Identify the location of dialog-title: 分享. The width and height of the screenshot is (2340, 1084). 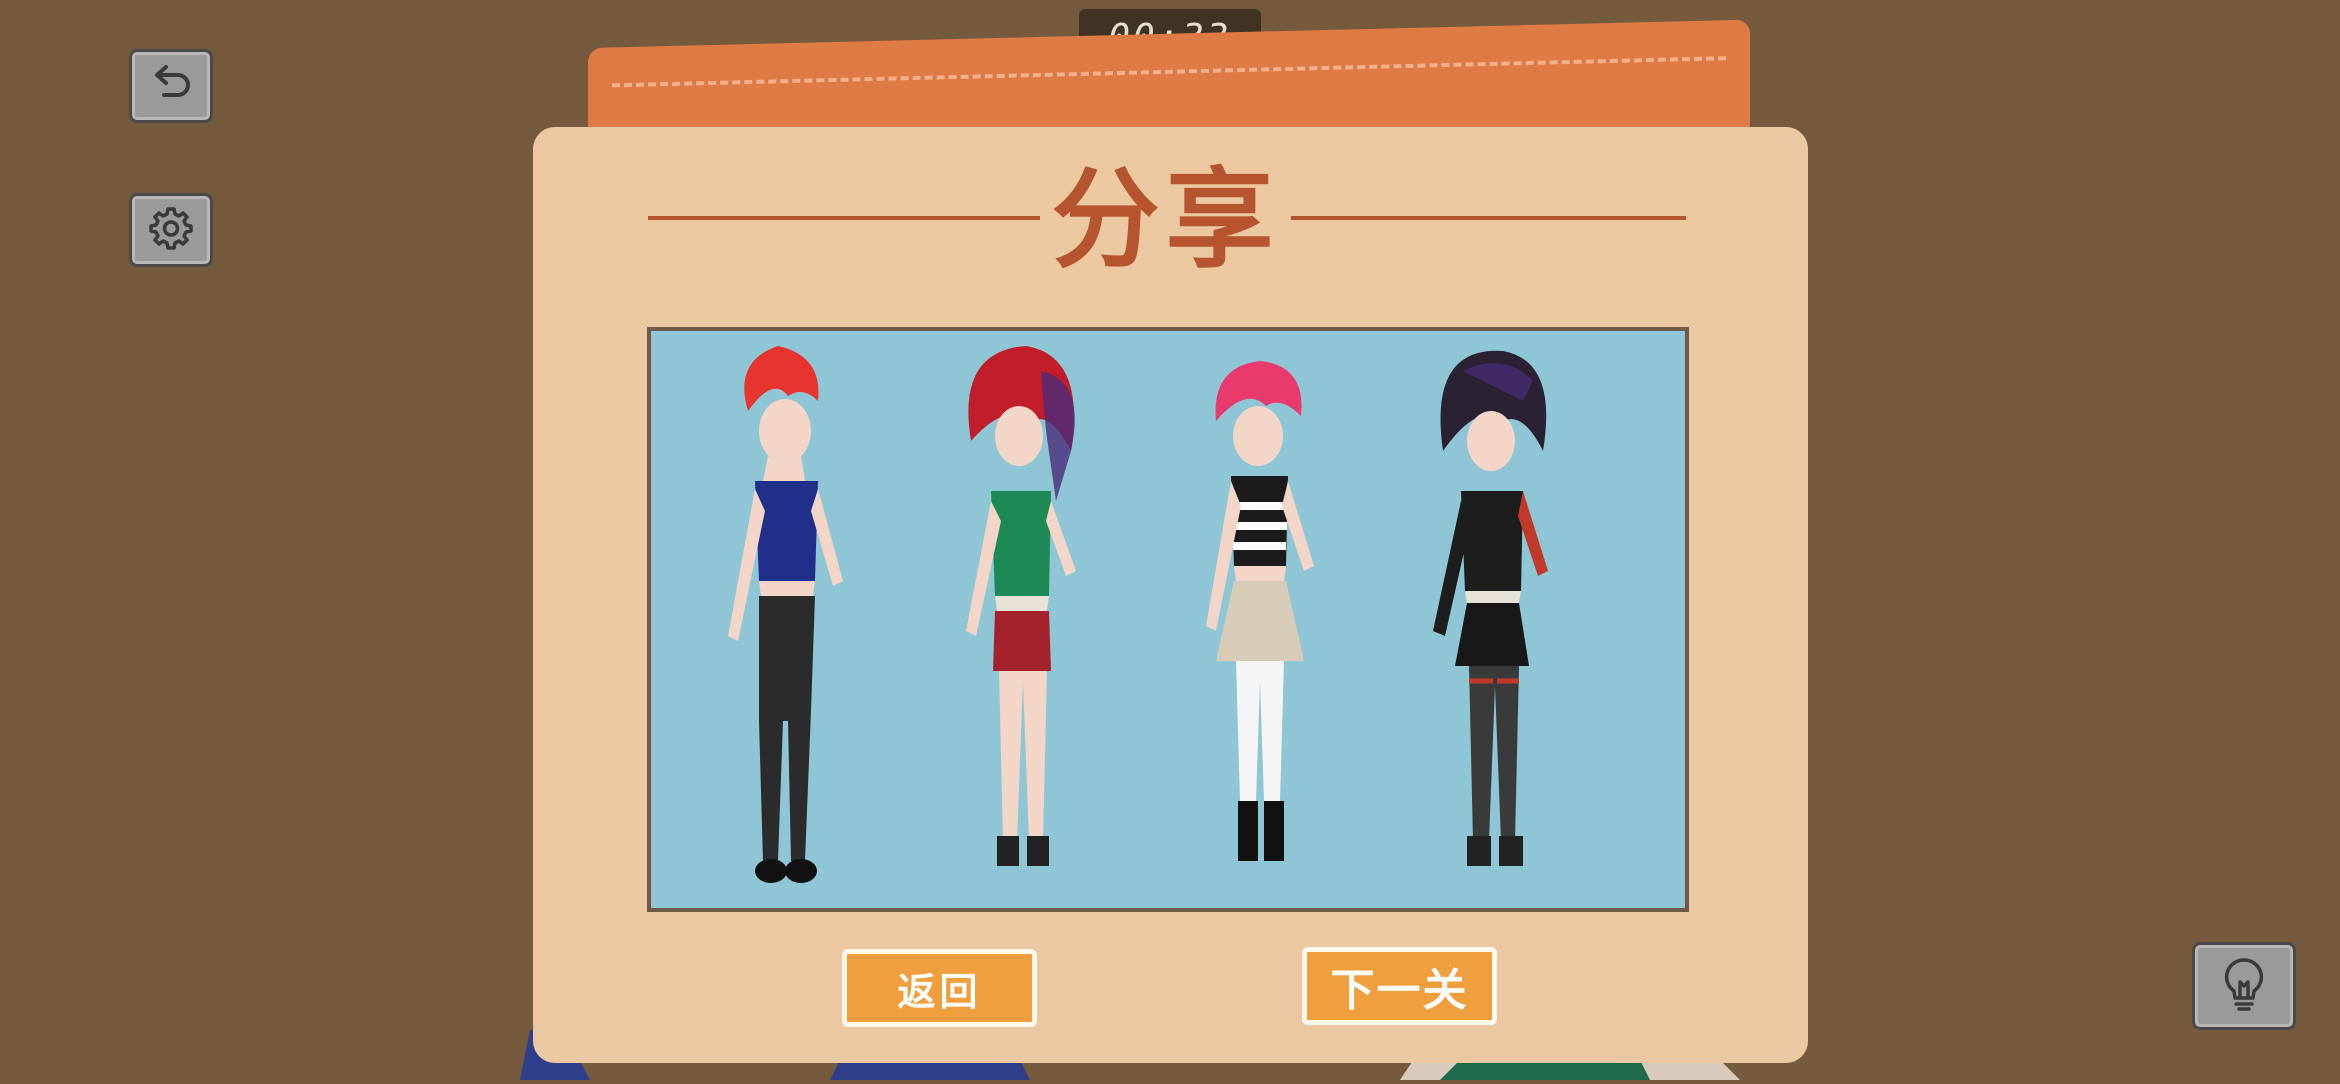
(1165, 220).